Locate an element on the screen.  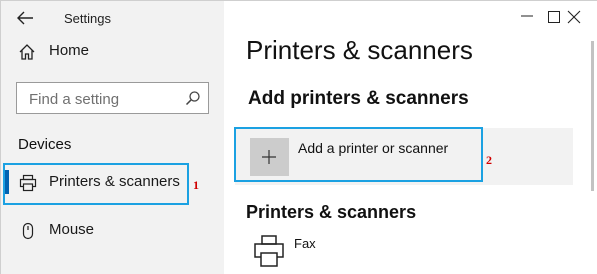
app-title: Settings is located at coordinates (87, 18).